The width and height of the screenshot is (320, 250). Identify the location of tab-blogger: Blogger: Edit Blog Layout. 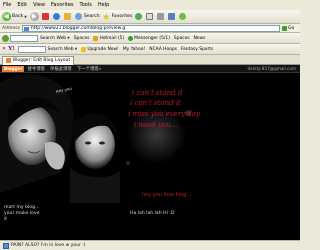
(38, 60).